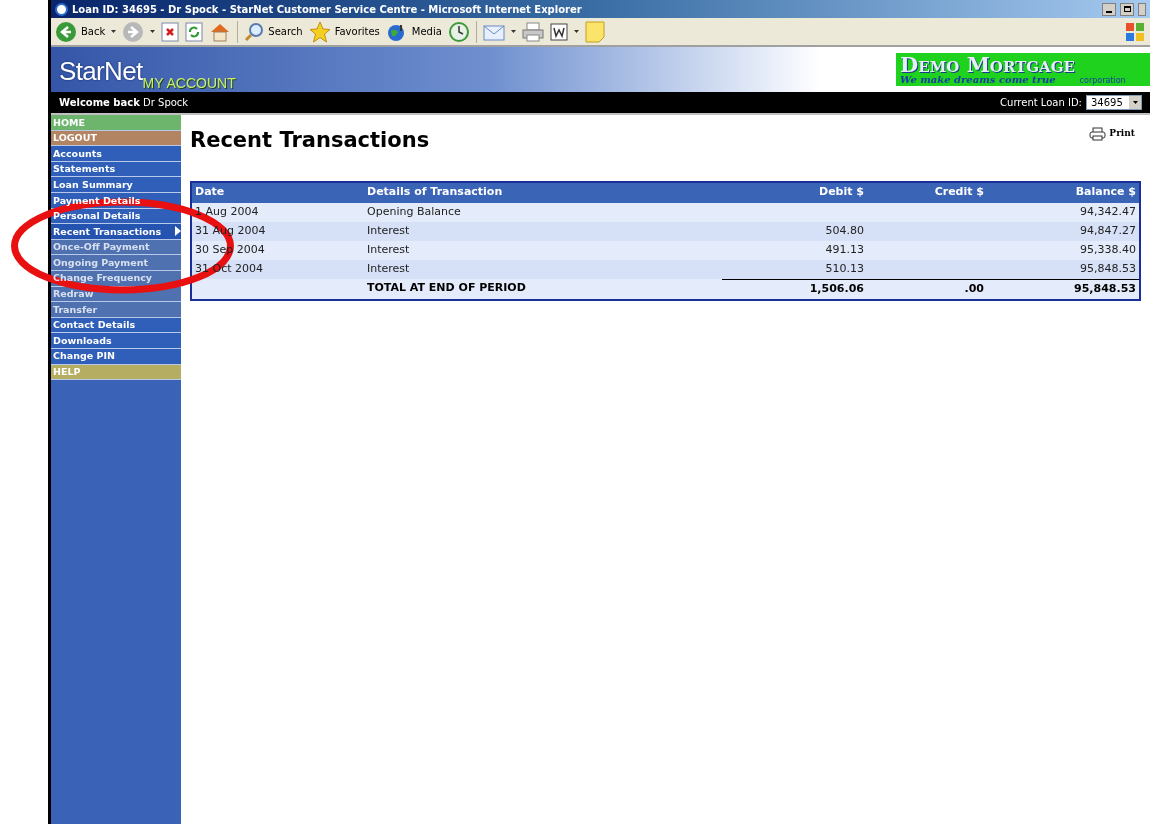 This screenshot has width=1150, height=824. Describe the element at coordinates (116, 232) in the screenshot. I see `sidebar-item: Recent Transactions` at that location.